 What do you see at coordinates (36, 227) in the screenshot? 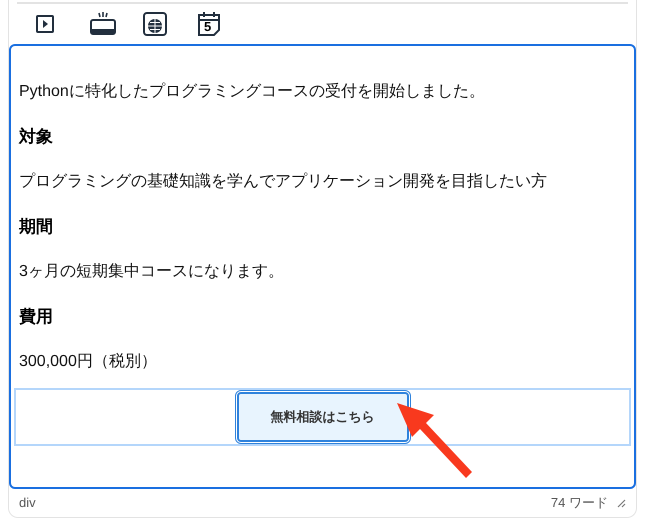
I see `heading: 期間` at bounding box center [36, 227].